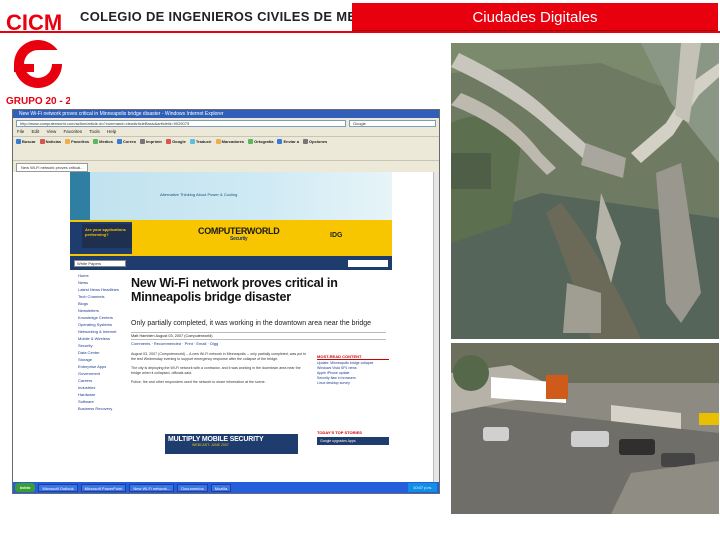  Describe the element at coordinates (368, 263) in the screenshot. I see `site-search-input` at that location.